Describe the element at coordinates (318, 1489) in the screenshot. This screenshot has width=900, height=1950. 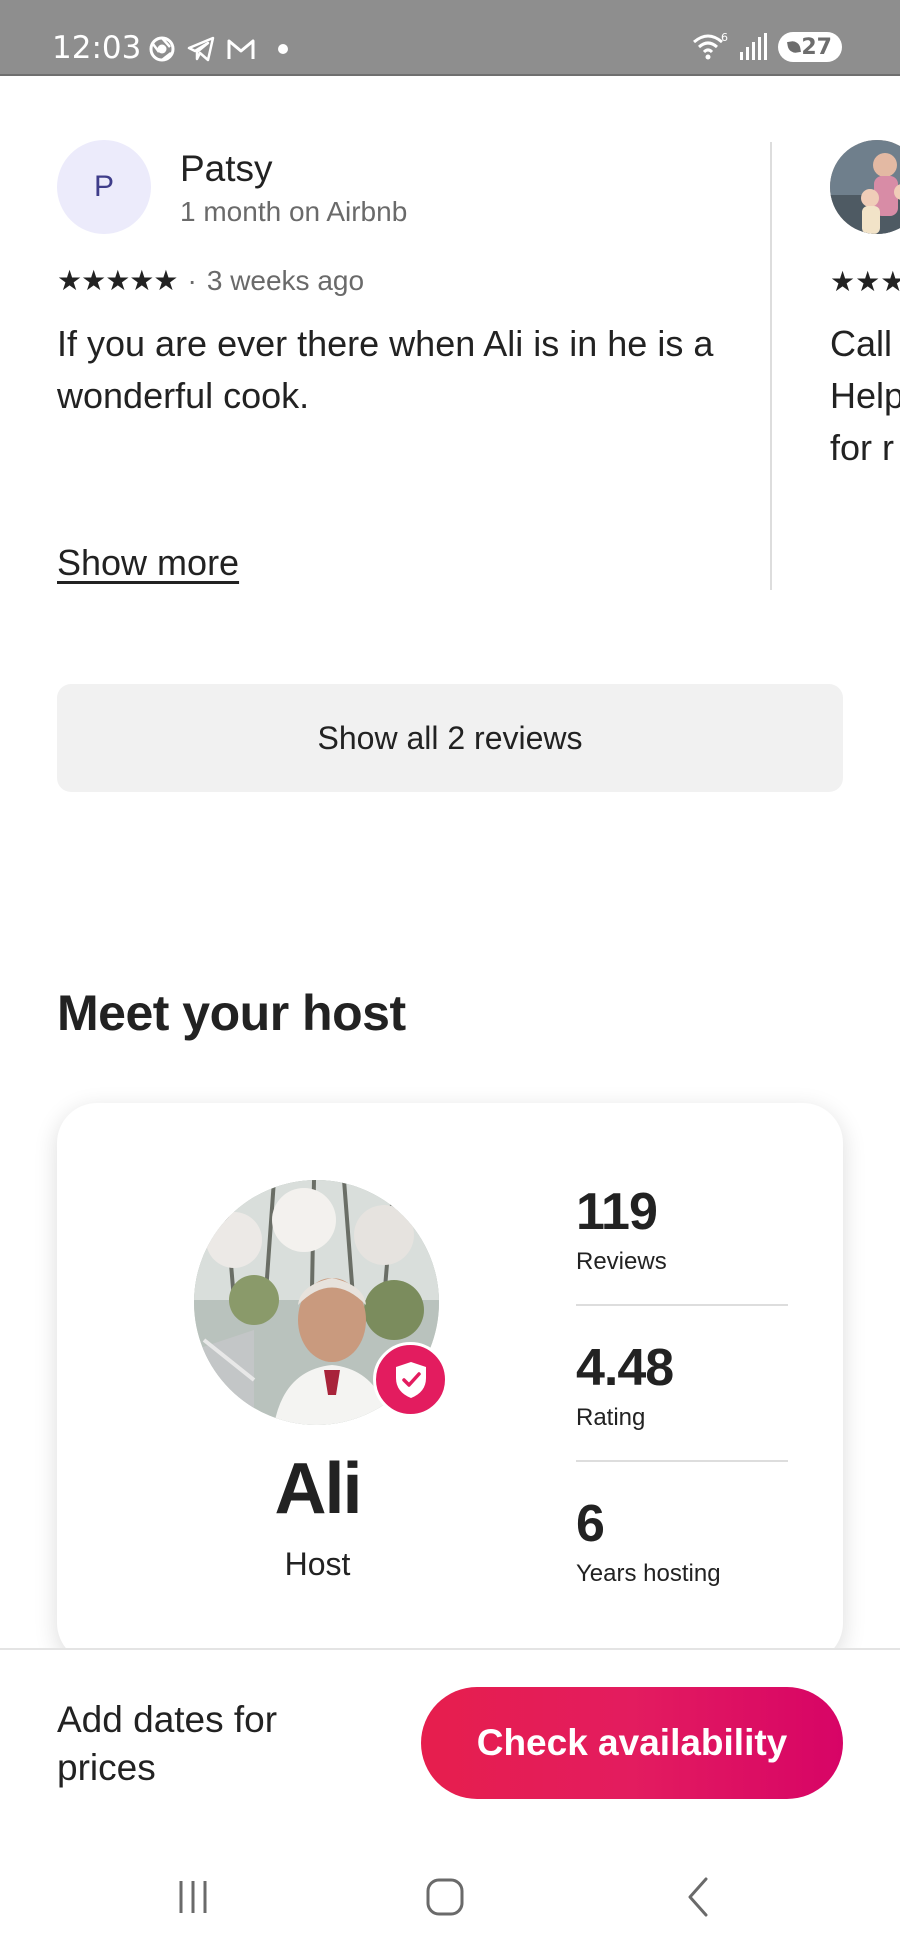
I see `host-name: Ali` at that location.